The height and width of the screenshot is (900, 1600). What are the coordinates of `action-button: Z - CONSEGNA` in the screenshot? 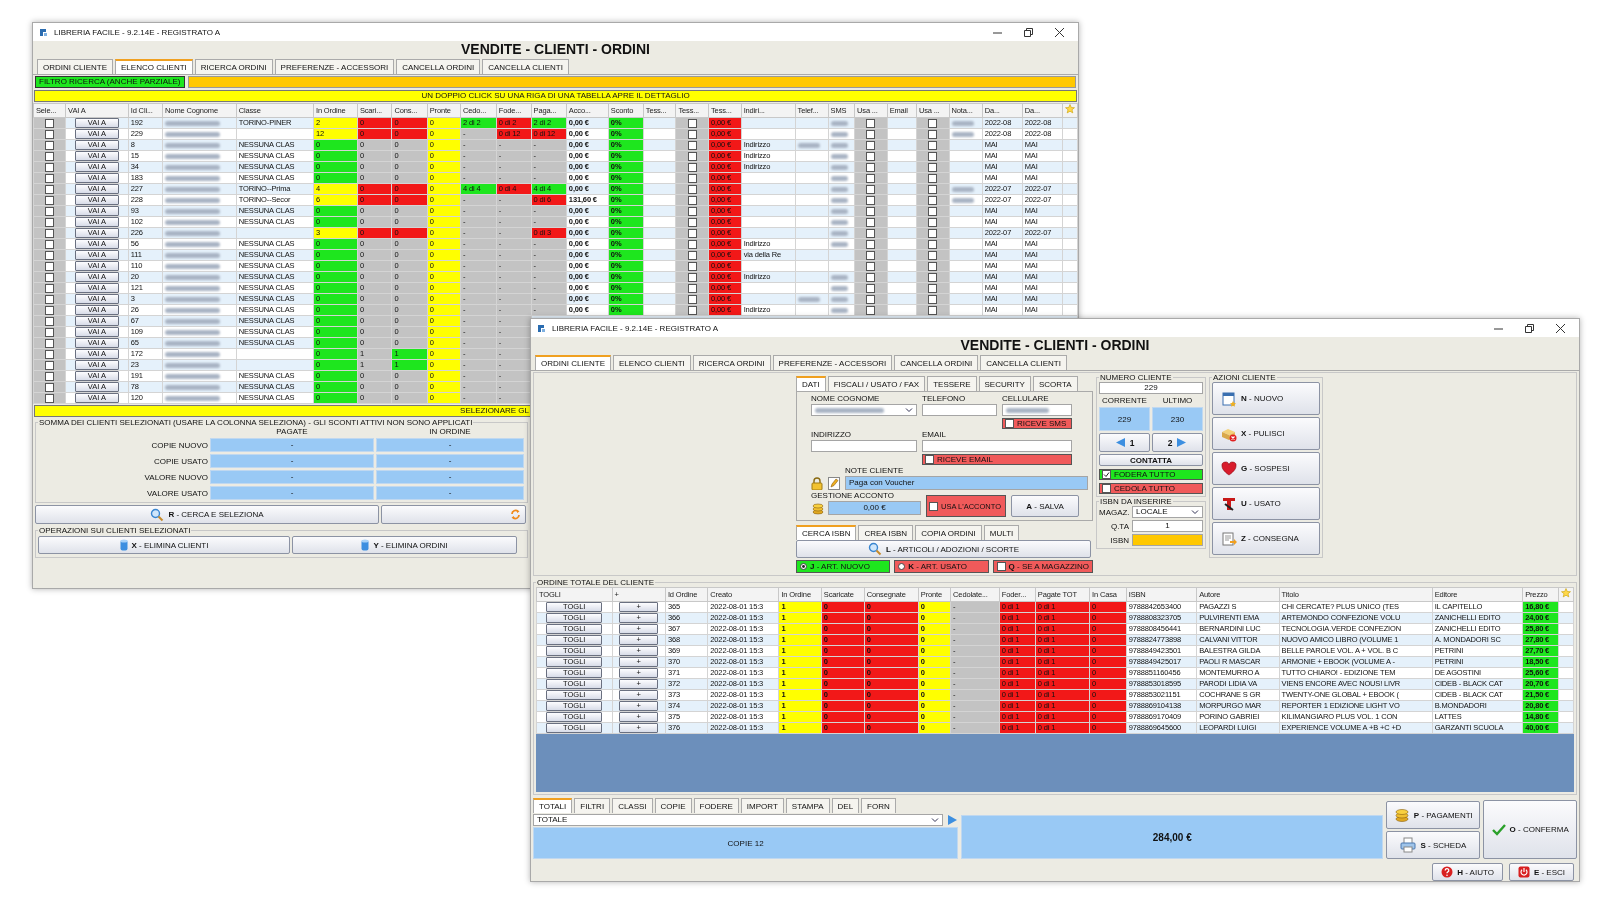 It's located at (1266, 538).